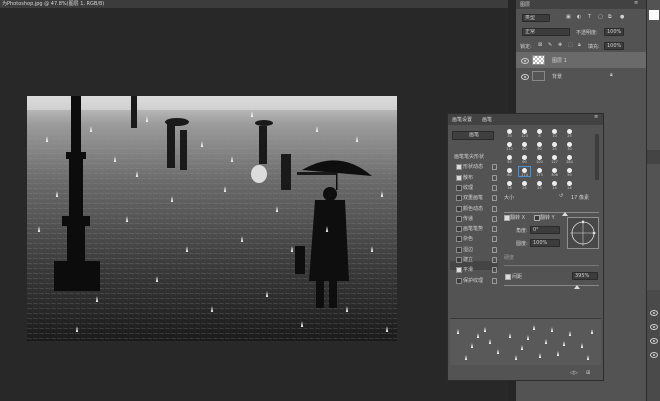  What do you see at coordinates (539, 133) in the screenshot?
I see `brush-tip-tile: 8` at bounding box center [539, 133].